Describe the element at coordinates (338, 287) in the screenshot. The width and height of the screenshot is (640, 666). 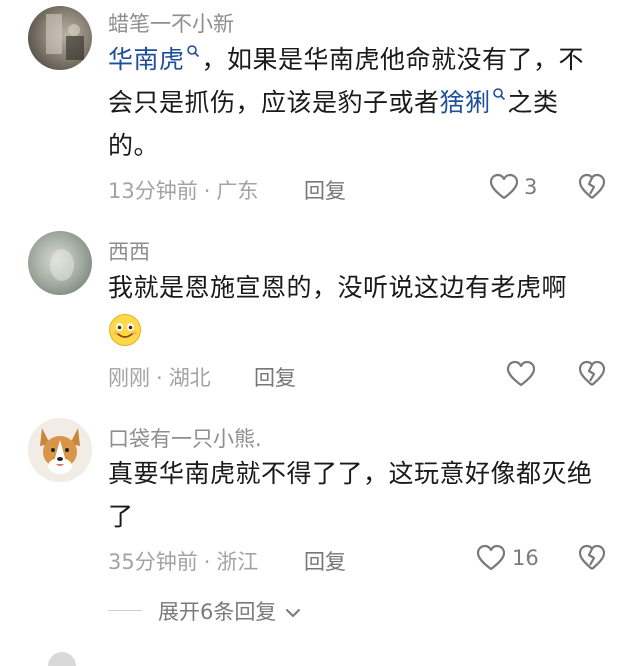
I see `comment-text: 我就是恩施宣恩的，没听说这边有老虎啊` at that location.